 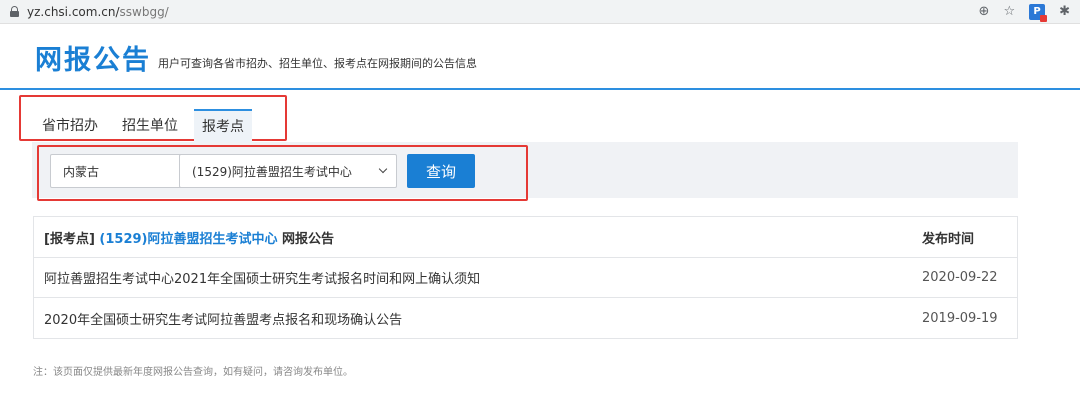 I want to click on url-field: yz.chsi.com.cn/sswbgg/, so click(x=98, y=12).